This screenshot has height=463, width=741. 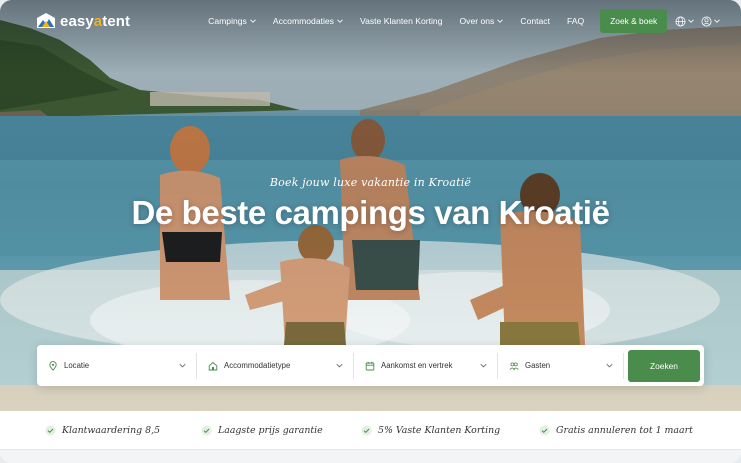 What do you see at coordinates (514, 366) in the screenshot?
I see `guests-icon` at bounding box center [514, 366].